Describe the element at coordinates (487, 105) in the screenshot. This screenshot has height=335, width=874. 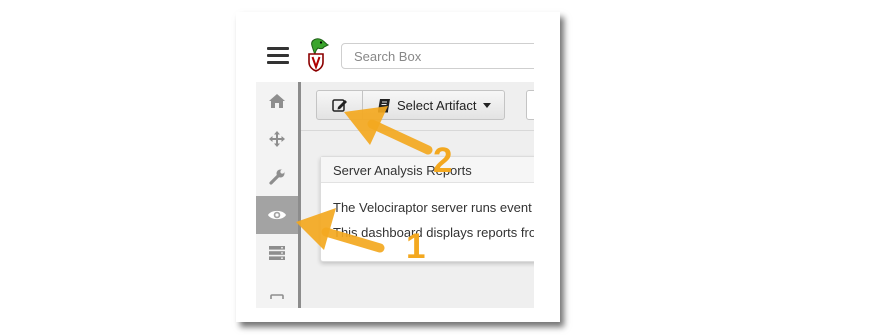
I see `caret-down-icon` at that location.